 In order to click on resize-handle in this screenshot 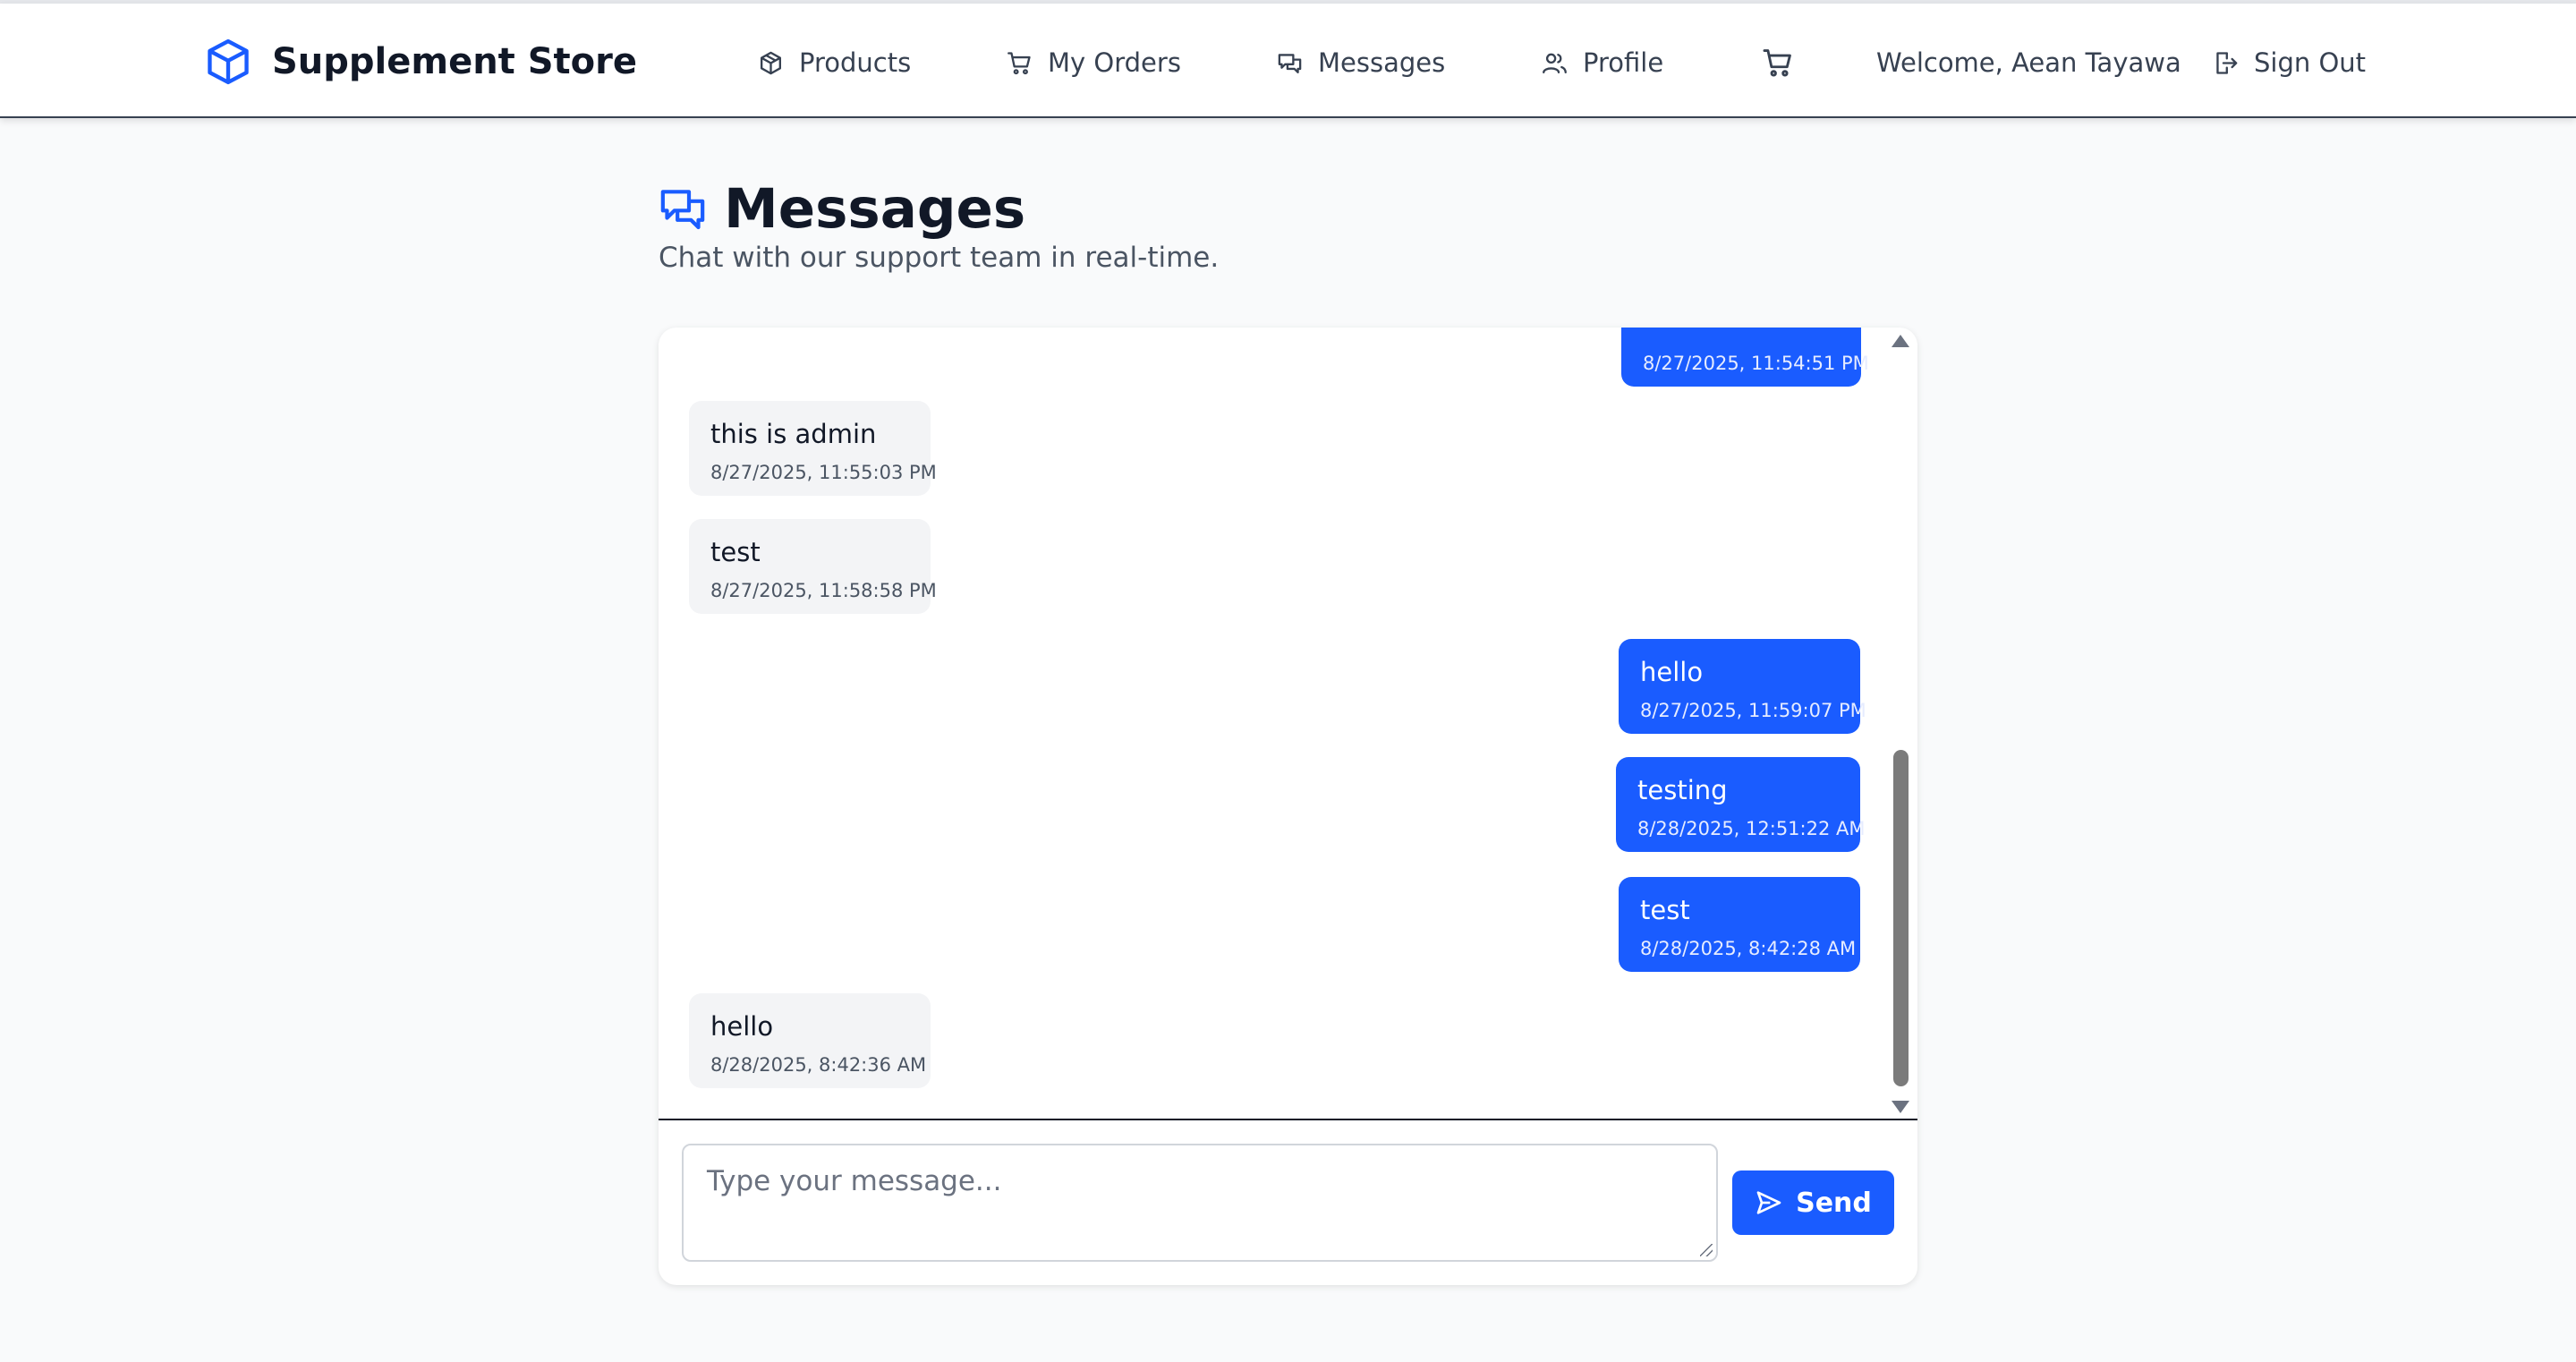, I will do `click(1706, 1250)`.